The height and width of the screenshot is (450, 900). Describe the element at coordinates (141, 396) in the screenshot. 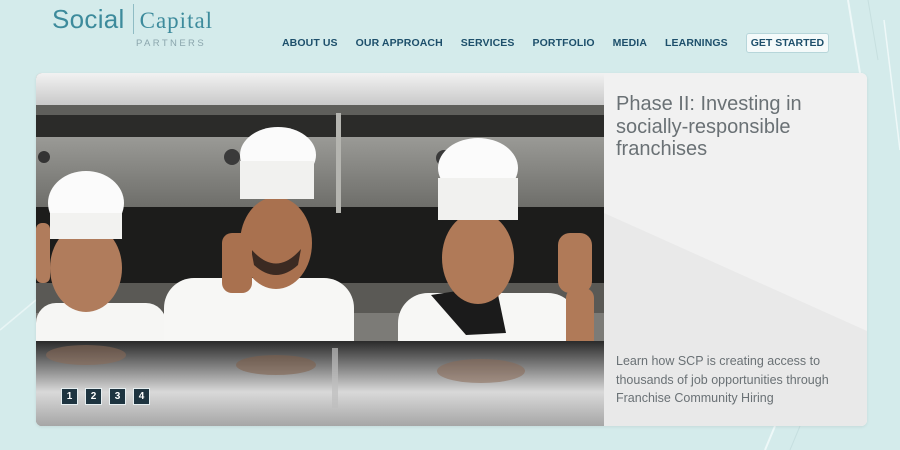

I see `pager-button-4: 4` at that location.